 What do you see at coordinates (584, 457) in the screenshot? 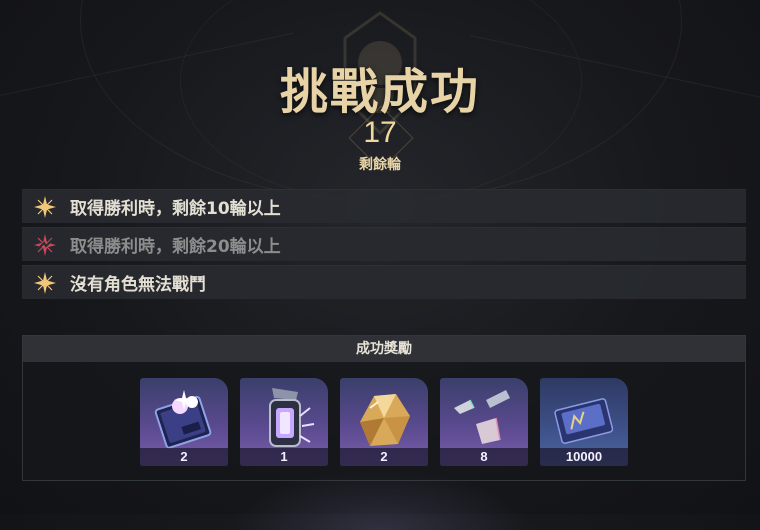
I see `item-count: 10000` at bounding box center [584, 457].